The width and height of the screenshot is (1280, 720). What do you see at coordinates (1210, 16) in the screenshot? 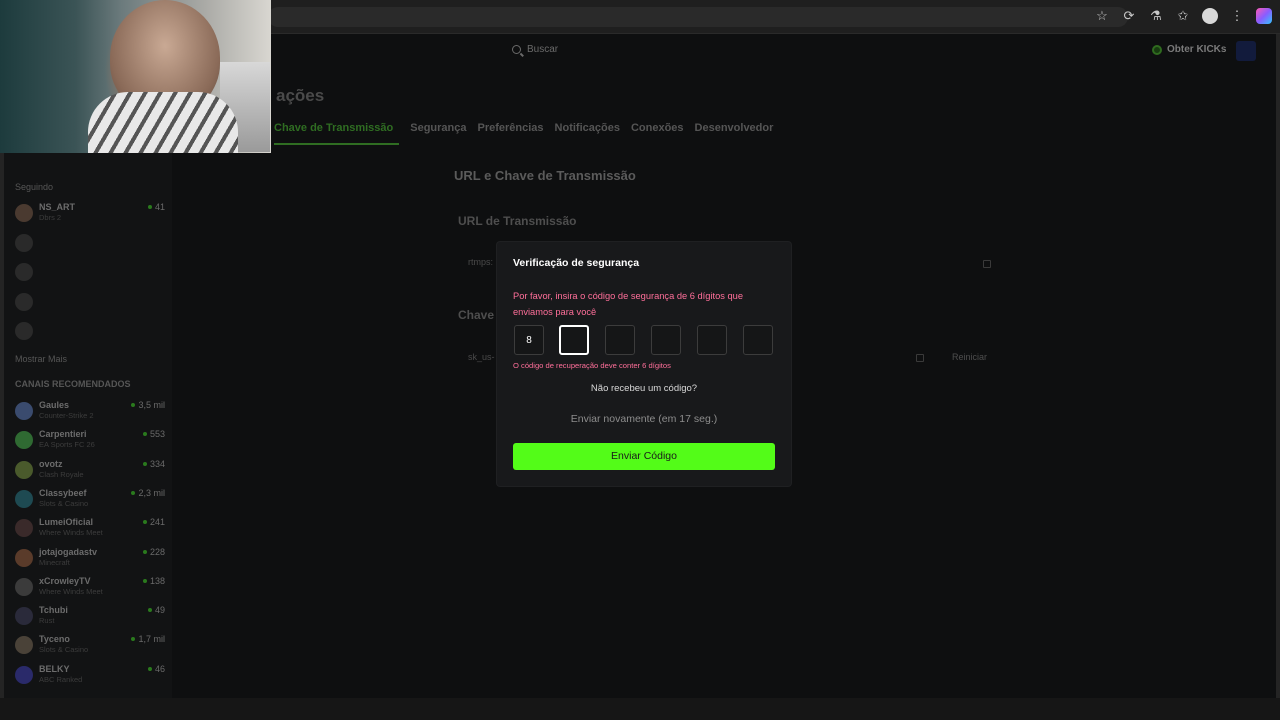
I see `profile-avatar` at bounding box center [1210, 16].